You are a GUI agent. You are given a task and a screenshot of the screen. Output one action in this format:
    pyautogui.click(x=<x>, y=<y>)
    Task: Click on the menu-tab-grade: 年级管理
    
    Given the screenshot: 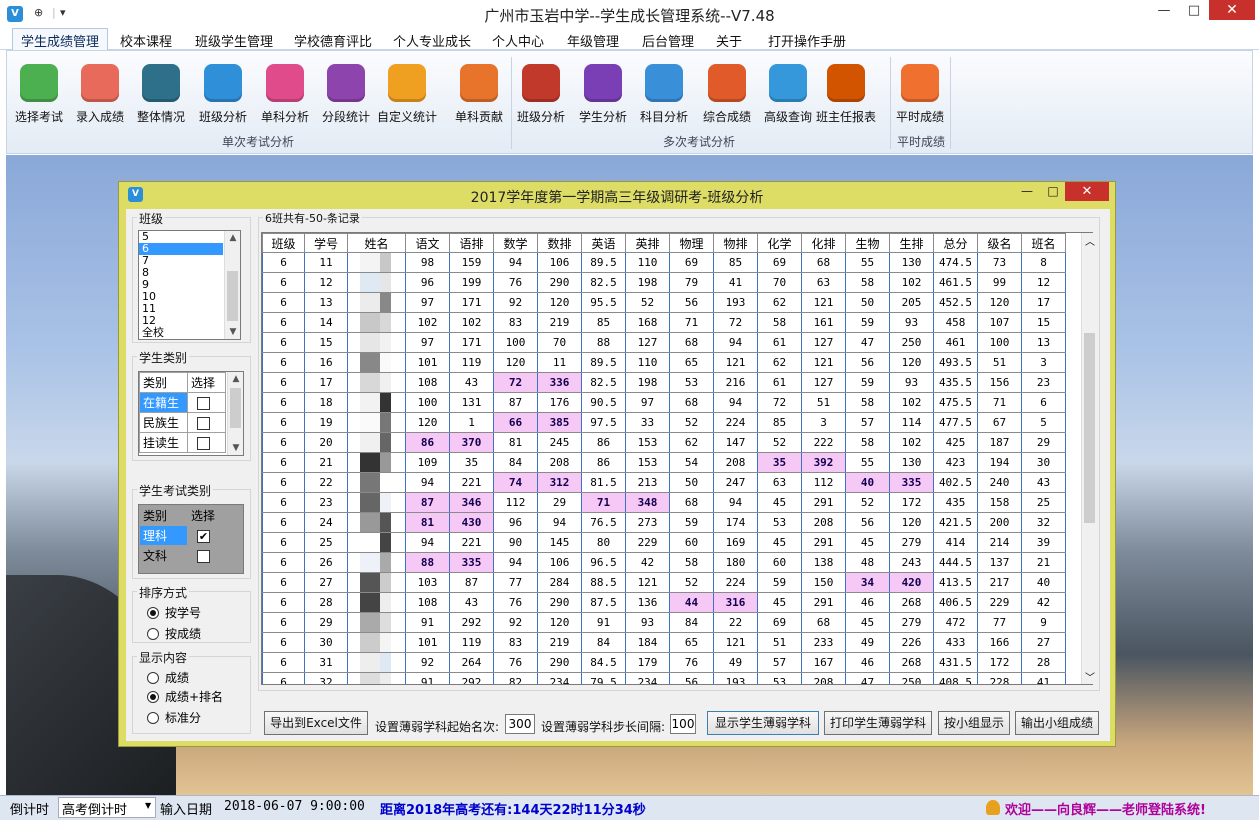 What is the action you would take?
    pyautogui.click(x=593, y=40)
    